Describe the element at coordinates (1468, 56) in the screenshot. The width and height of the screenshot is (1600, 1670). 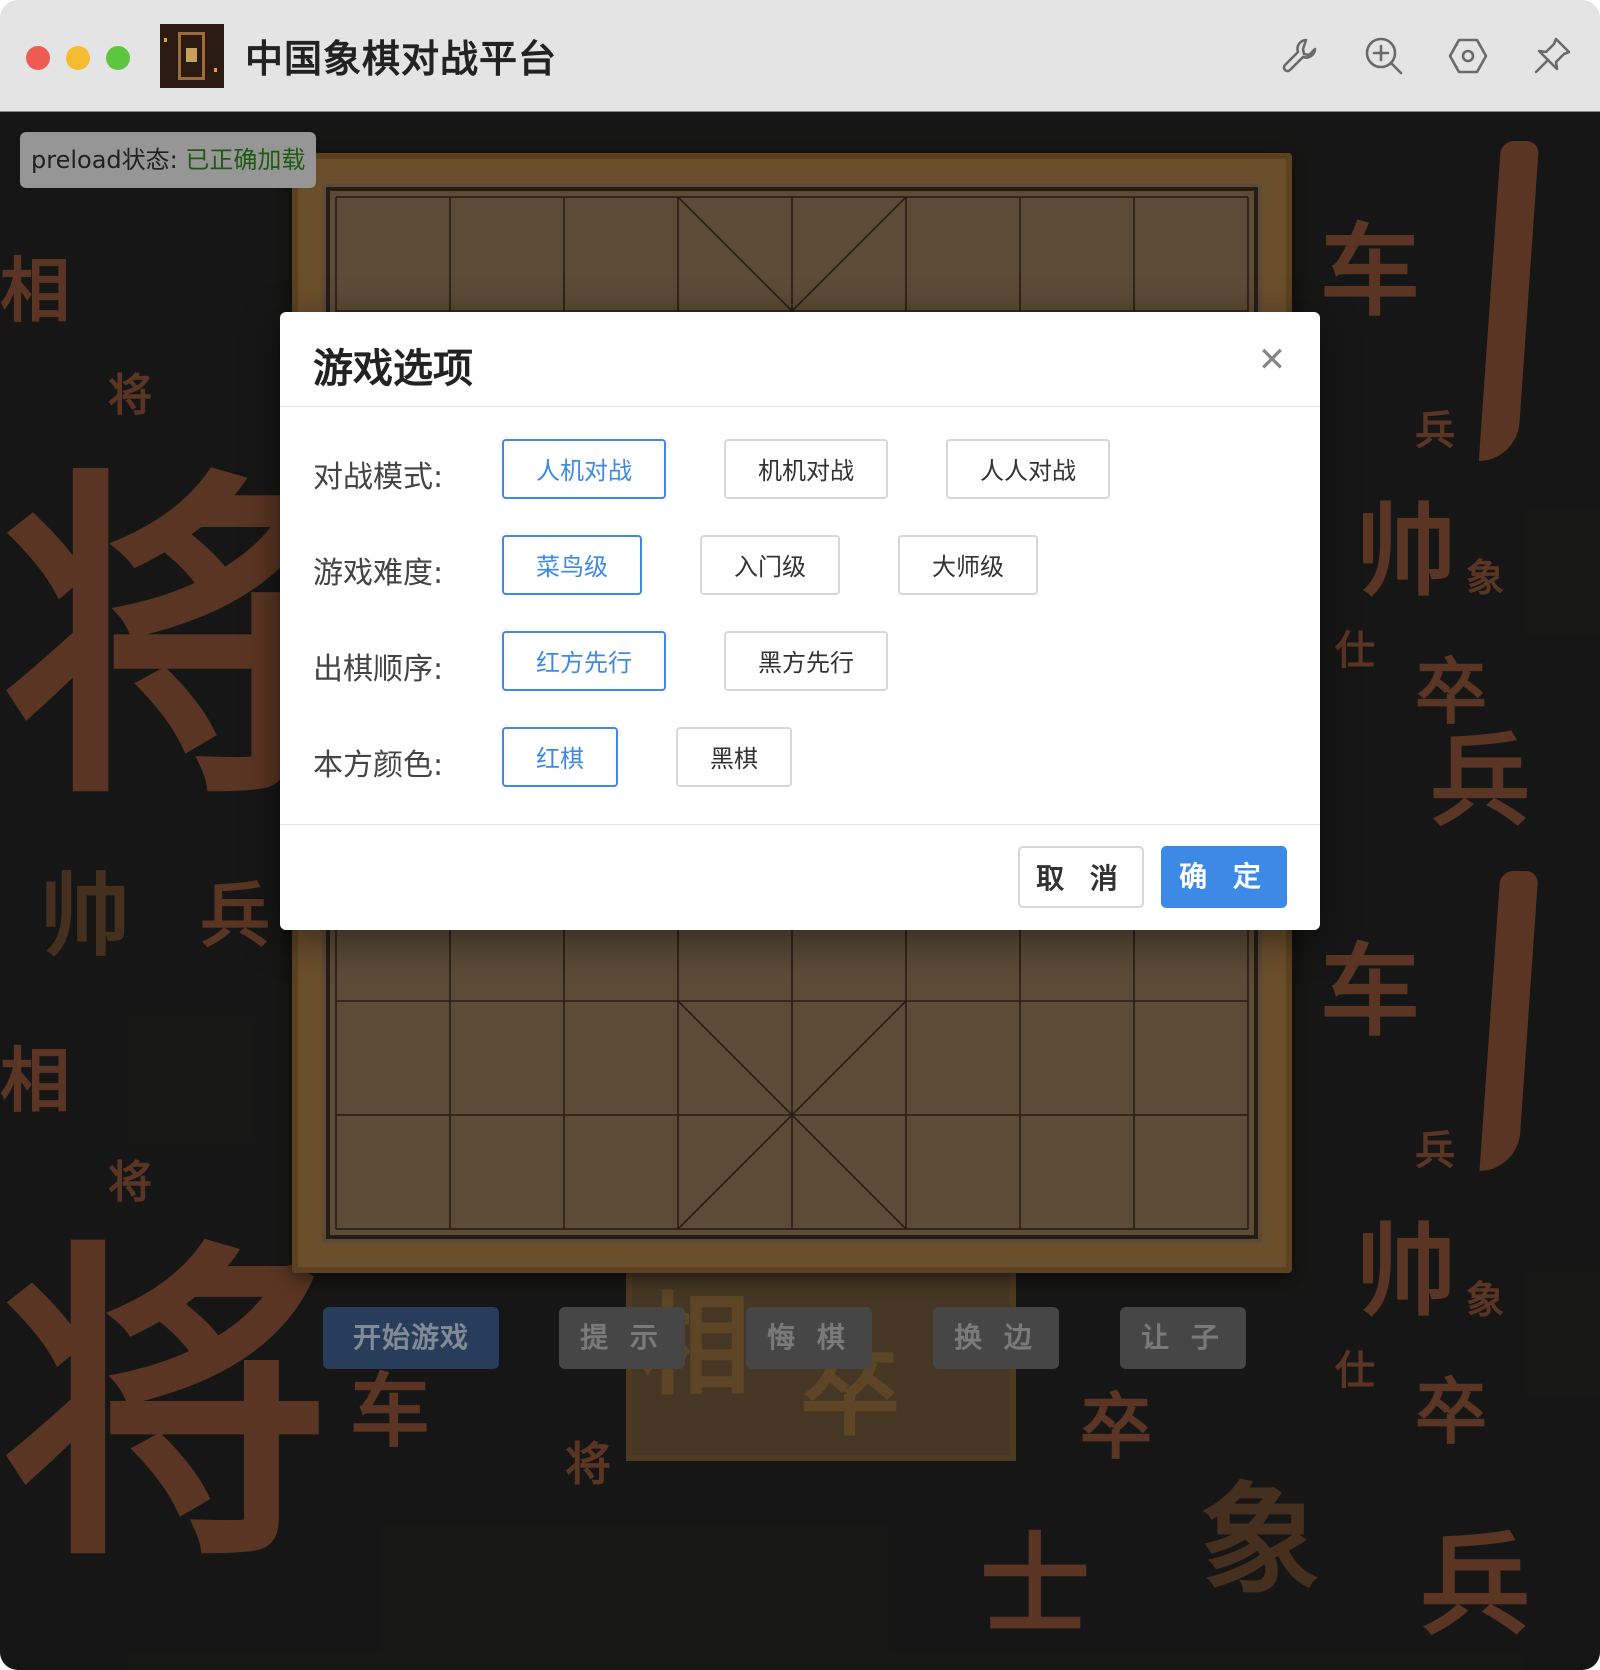
I see `settings-hex-icon` at that location.